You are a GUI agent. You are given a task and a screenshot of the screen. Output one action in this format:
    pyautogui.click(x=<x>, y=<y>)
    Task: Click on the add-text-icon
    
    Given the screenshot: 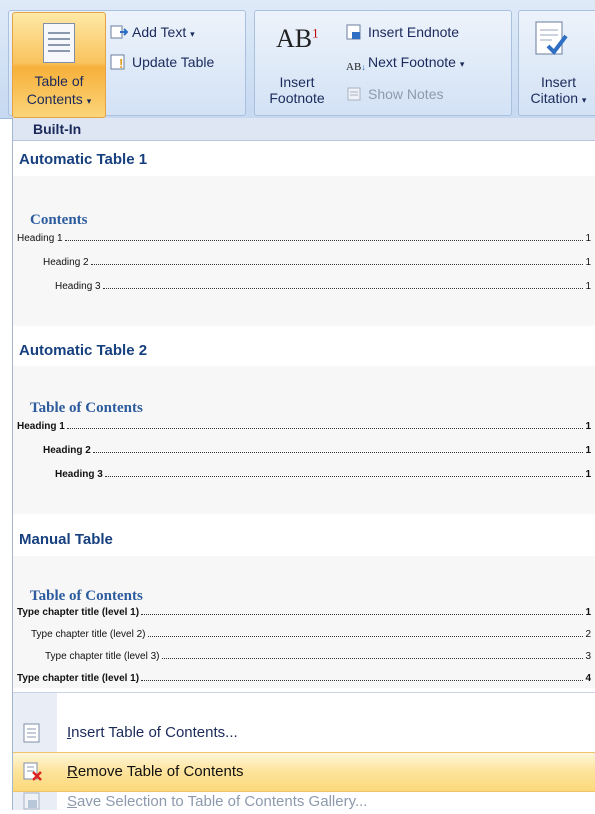 What is the action you would take?
    pyautogui.click(x=119, y=32)
    